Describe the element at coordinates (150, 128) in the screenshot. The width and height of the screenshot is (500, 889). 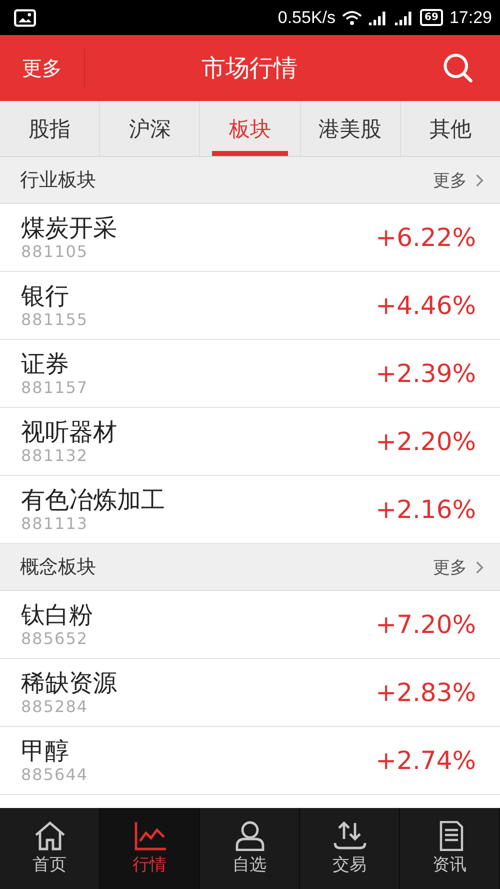
I see `market-tab: 沪深` at that location.